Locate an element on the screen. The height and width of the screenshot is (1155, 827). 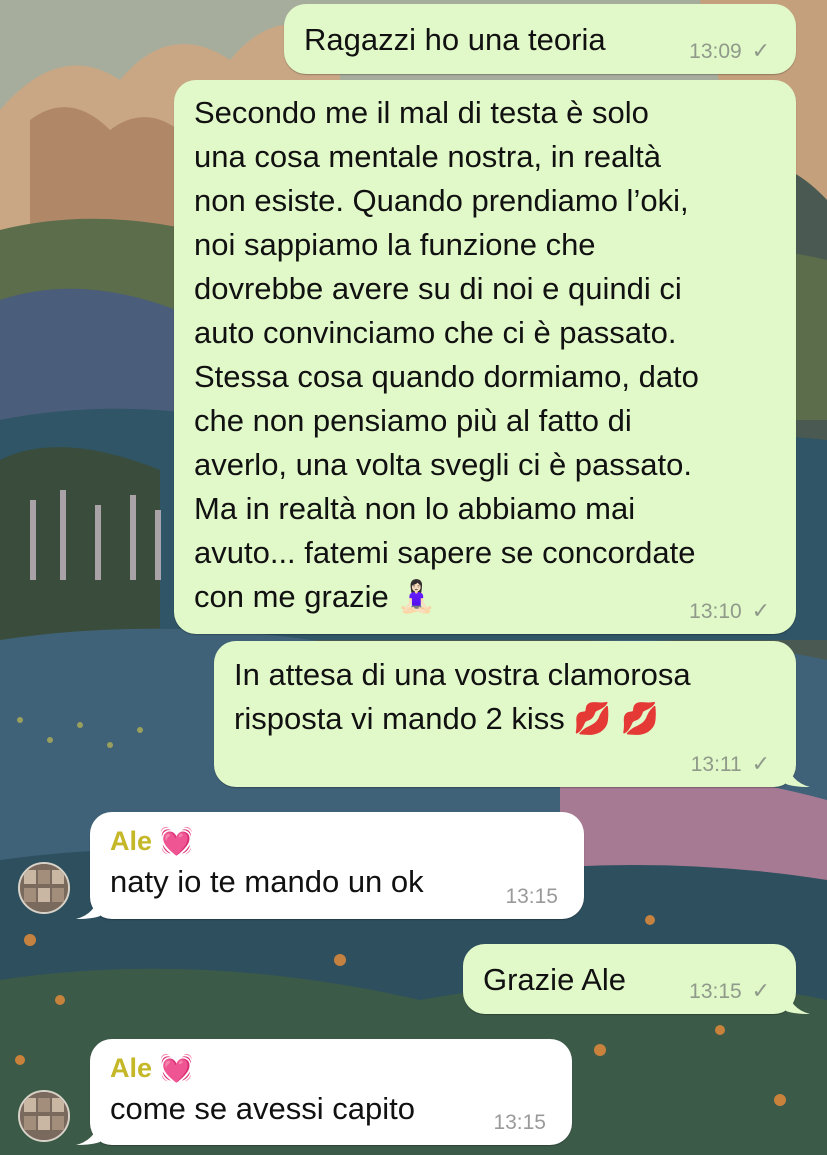
message-meta: 13:11 ✓ is located at coordinates (730, 764).